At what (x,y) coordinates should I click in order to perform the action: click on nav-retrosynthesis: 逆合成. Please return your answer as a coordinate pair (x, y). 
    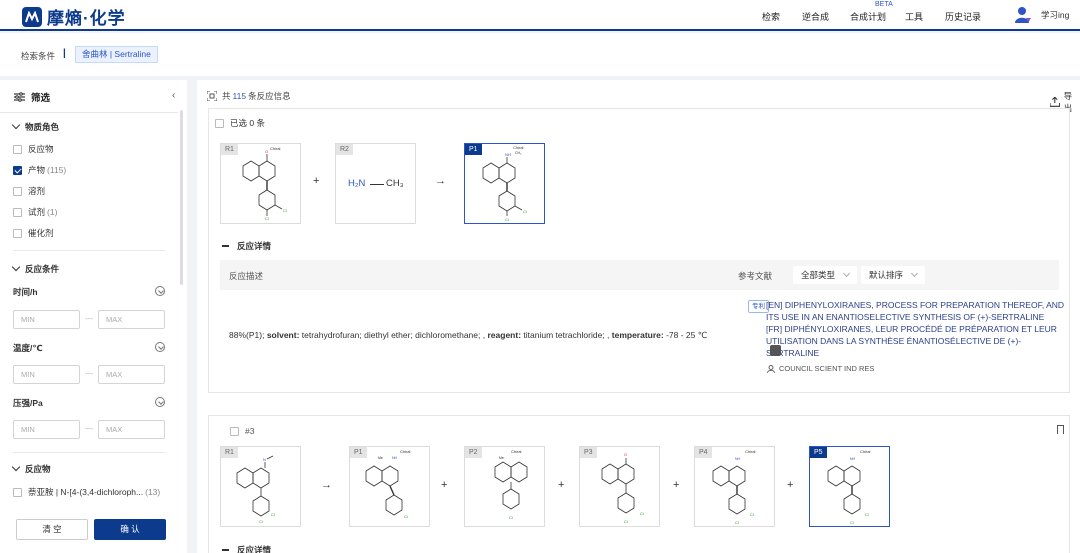
    Looking at the image, I should click on (815, 16).